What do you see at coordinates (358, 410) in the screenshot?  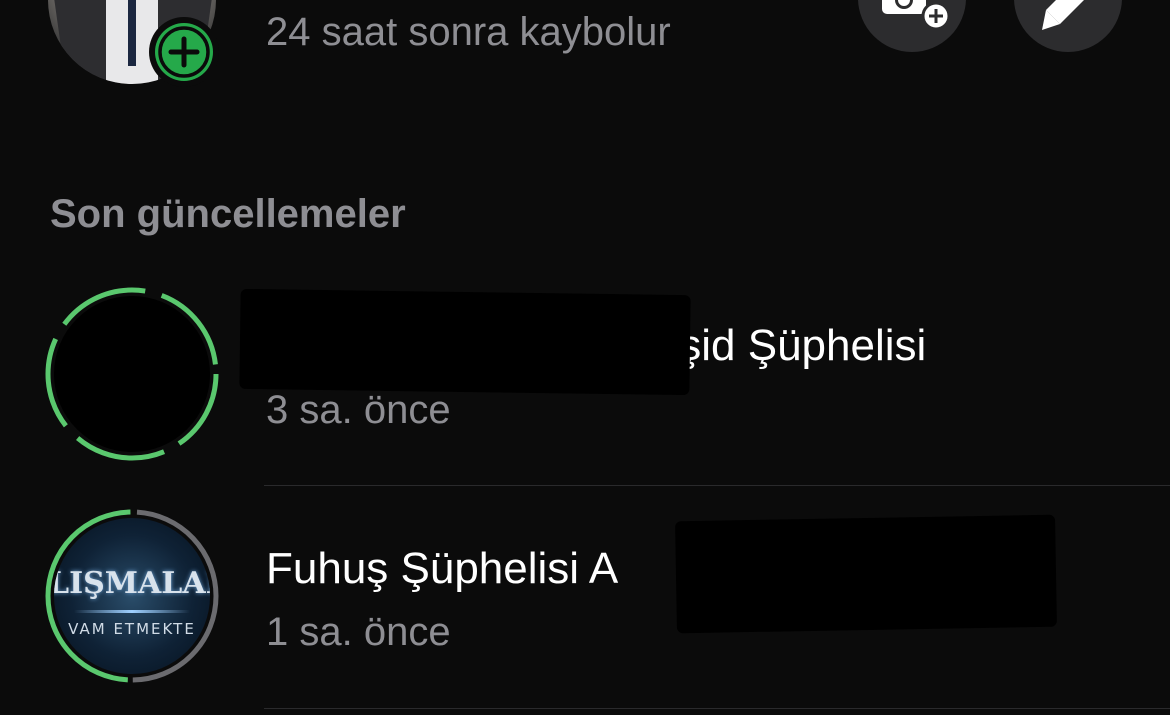 I see `update-time: 3 sa. önce` at bounding box center [358, 410].